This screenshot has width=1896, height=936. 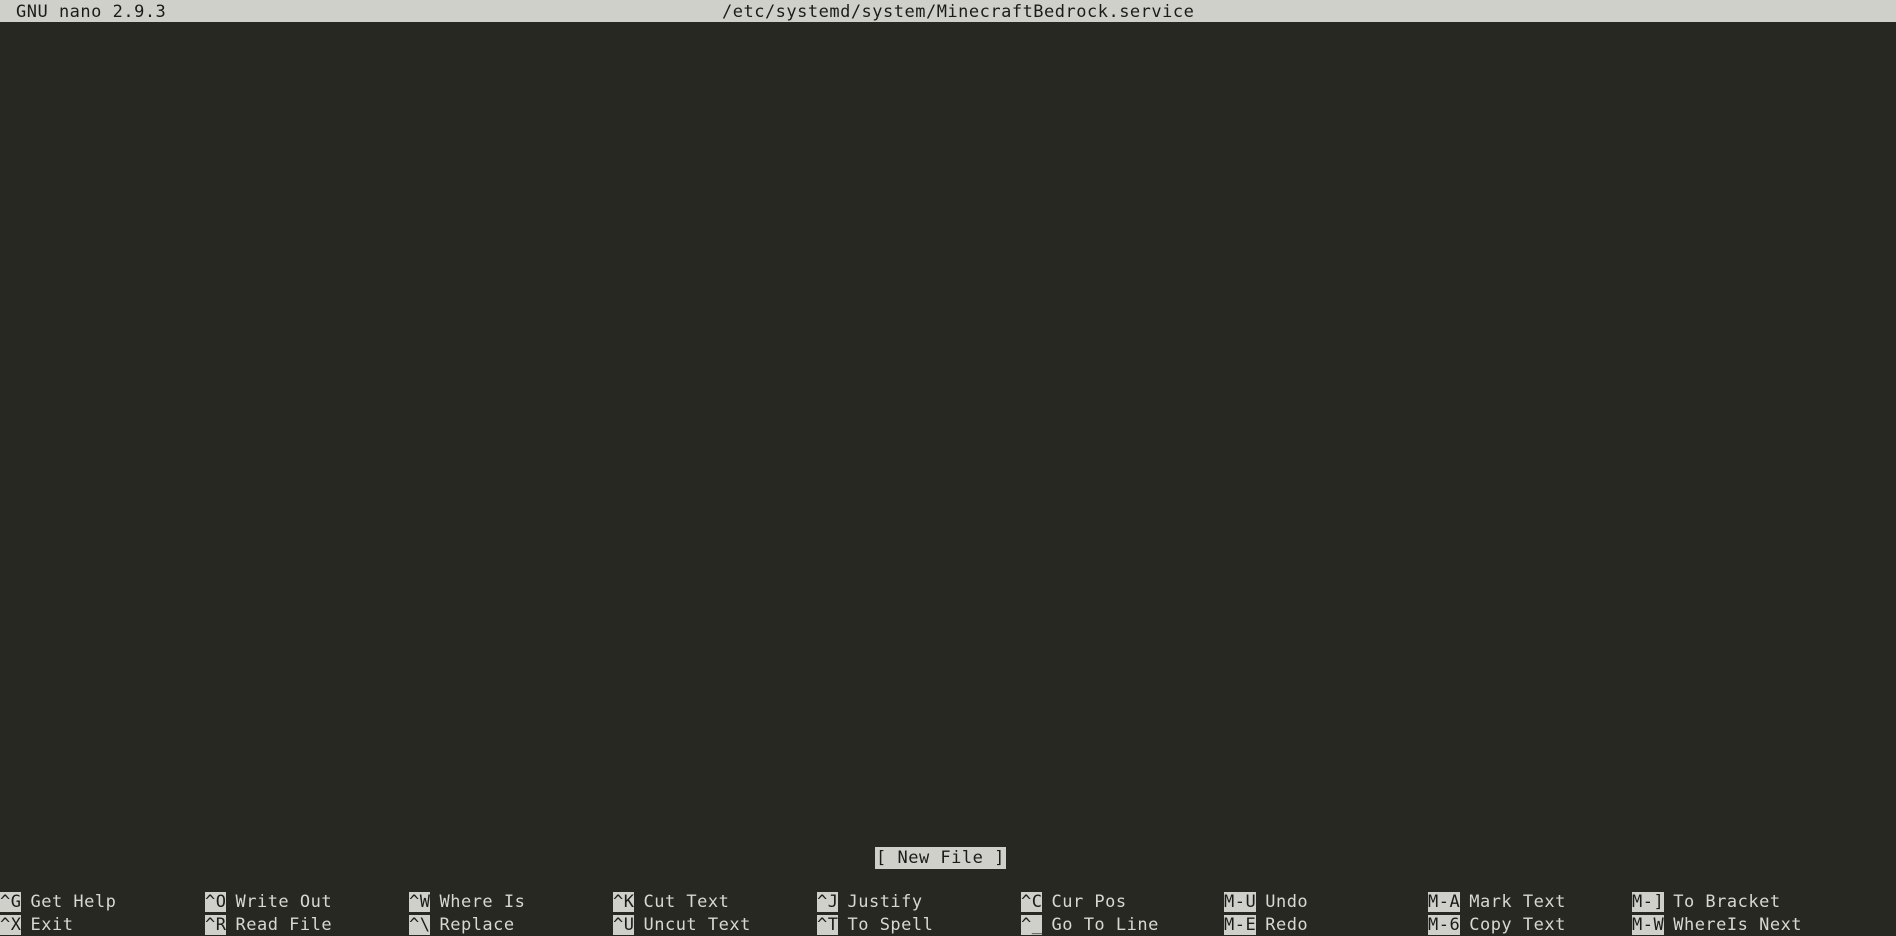 I want to click on shortcut-read-file: ^R Read File, so click(x=268, y=925).